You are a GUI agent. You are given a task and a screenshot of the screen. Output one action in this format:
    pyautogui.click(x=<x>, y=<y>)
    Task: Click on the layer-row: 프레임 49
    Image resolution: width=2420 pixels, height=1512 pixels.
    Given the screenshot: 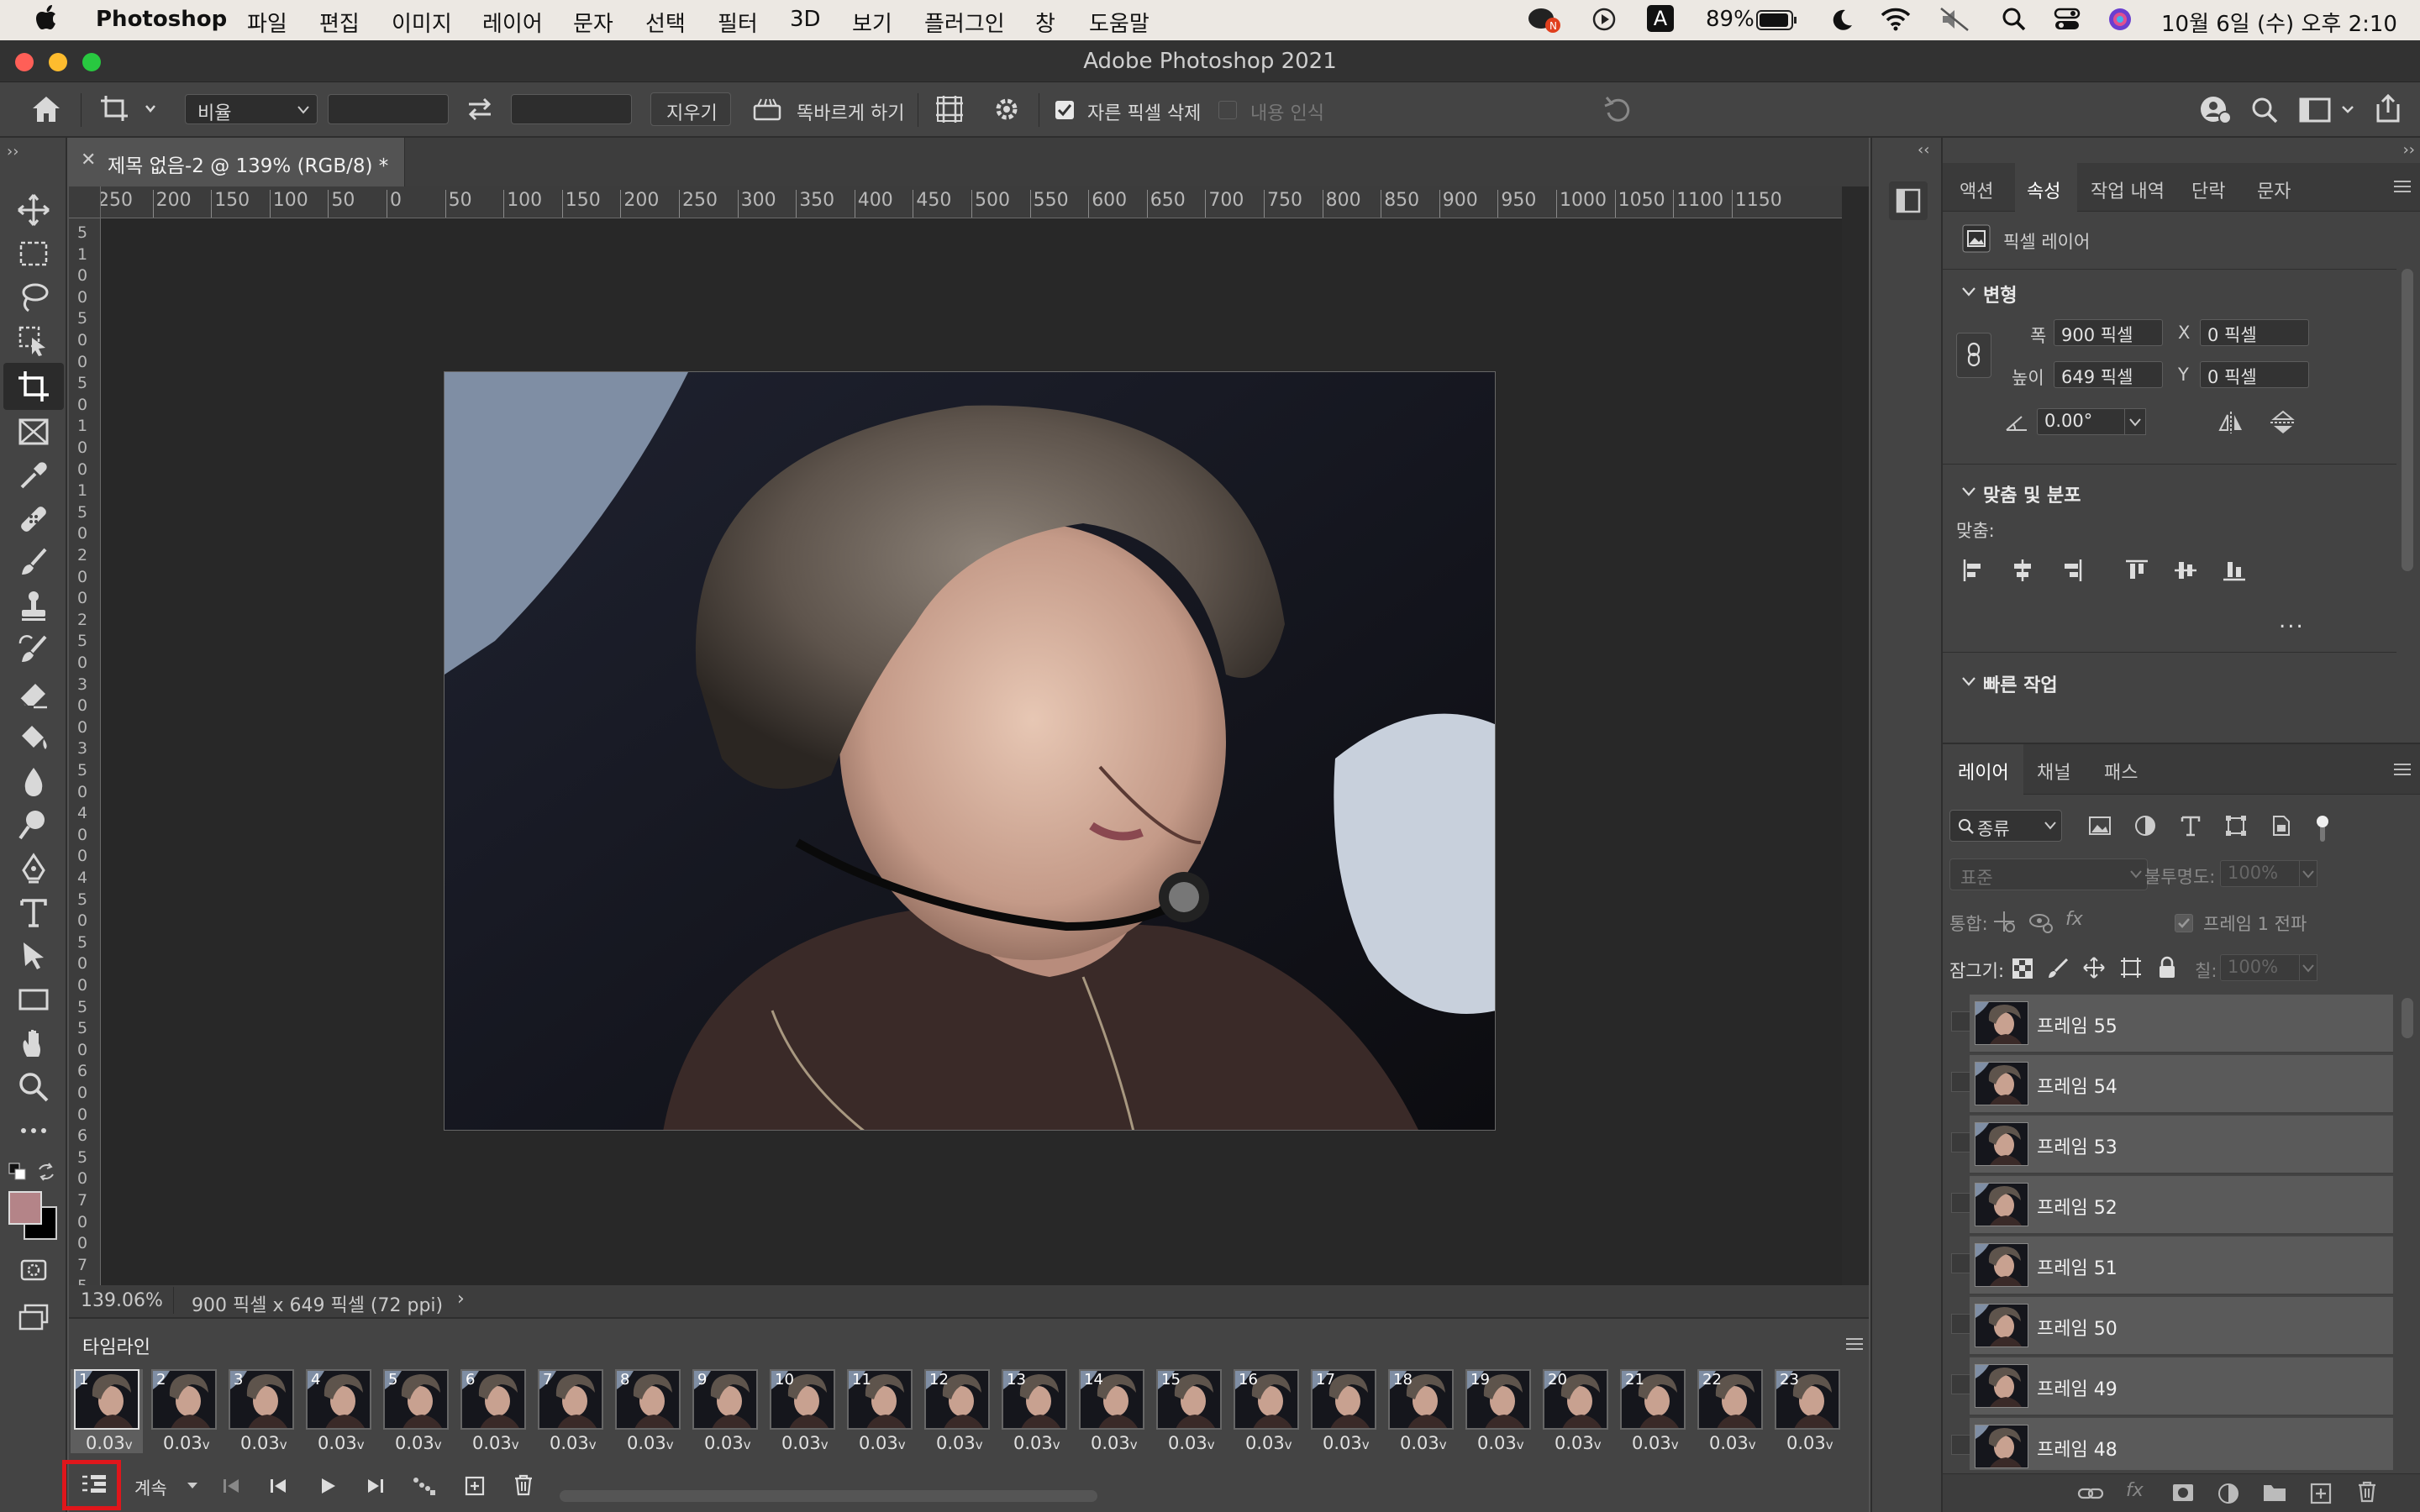 What is the action you would take?
    pyautogui.click(x=2181, y=1386)
    